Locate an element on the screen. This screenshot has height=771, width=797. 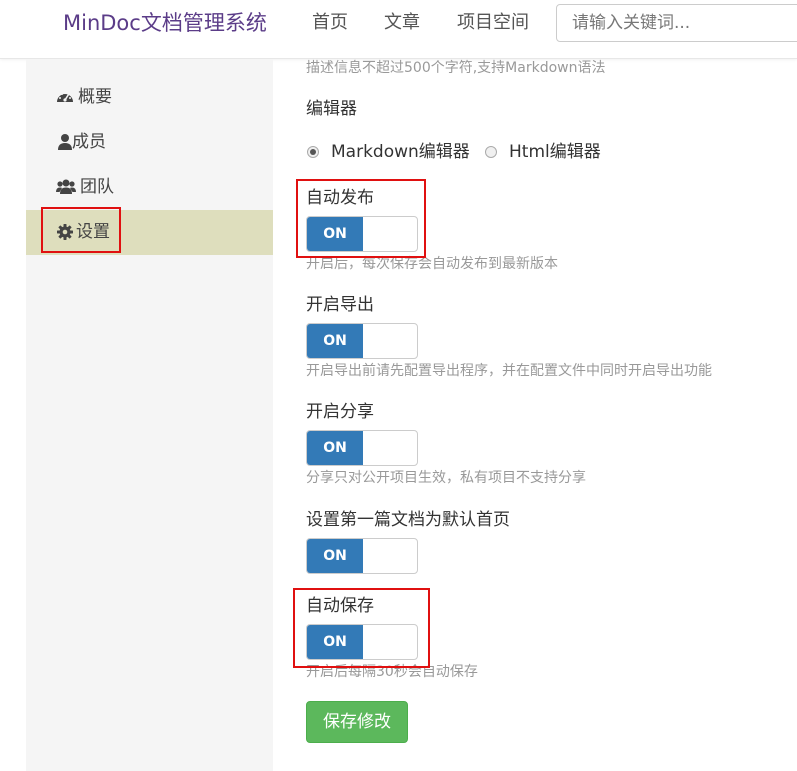
enable-export-label: 开启导出 is located at coordinates (340, 305).